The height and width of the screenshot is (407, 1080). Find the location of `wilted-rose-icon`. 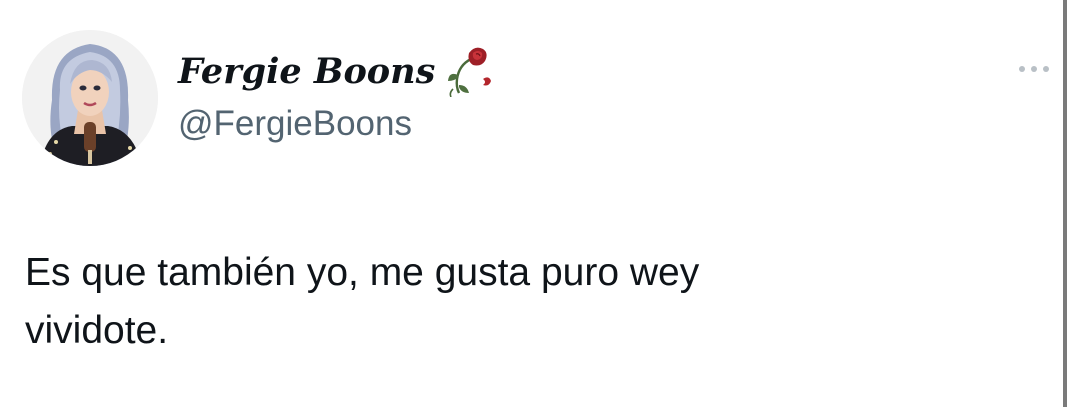

wilted-rose-icon is located at coordinates (470, 71).